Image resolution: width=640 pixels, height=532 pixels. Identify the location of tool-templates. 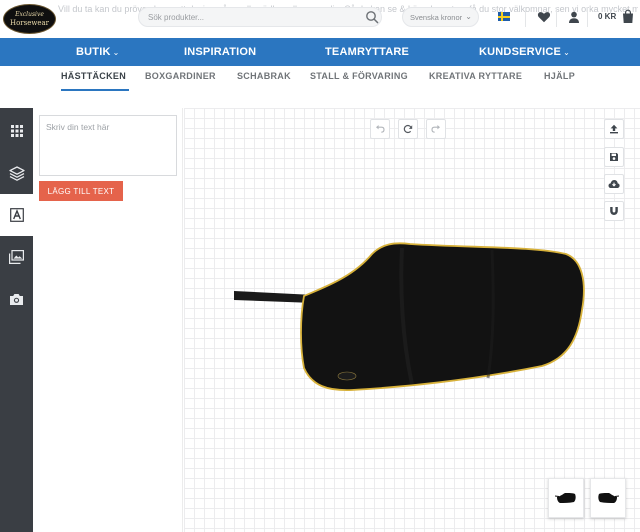
(16, 131).